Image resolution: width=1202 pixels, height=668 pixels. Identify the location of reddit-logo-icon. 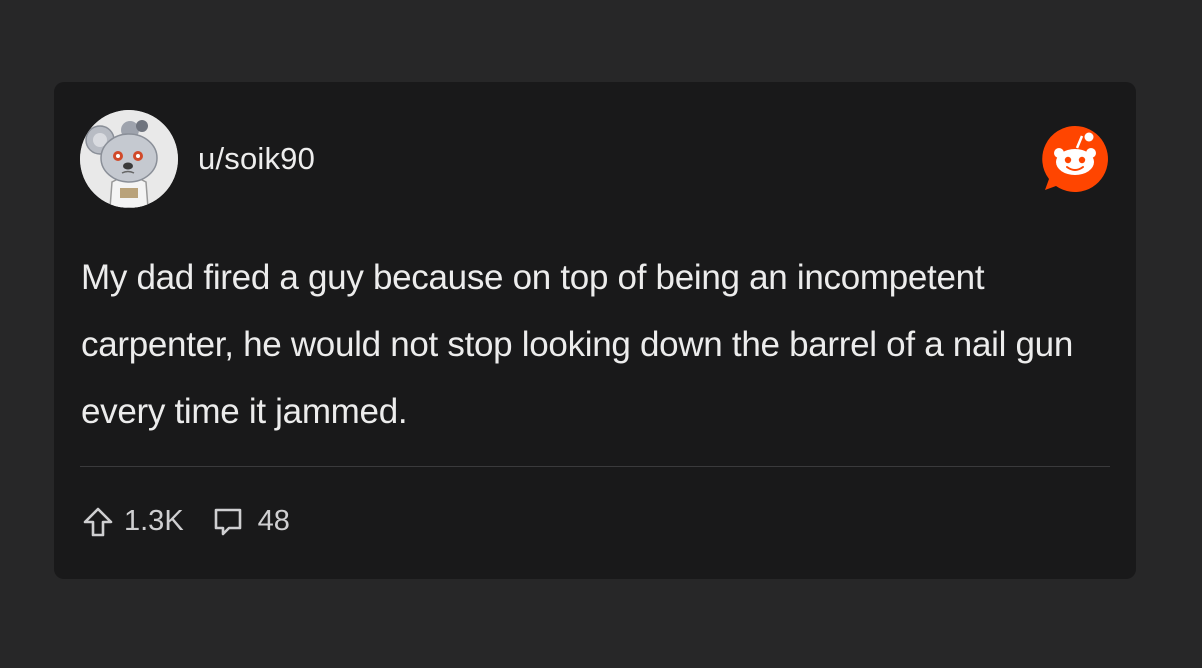
(1075, 159).